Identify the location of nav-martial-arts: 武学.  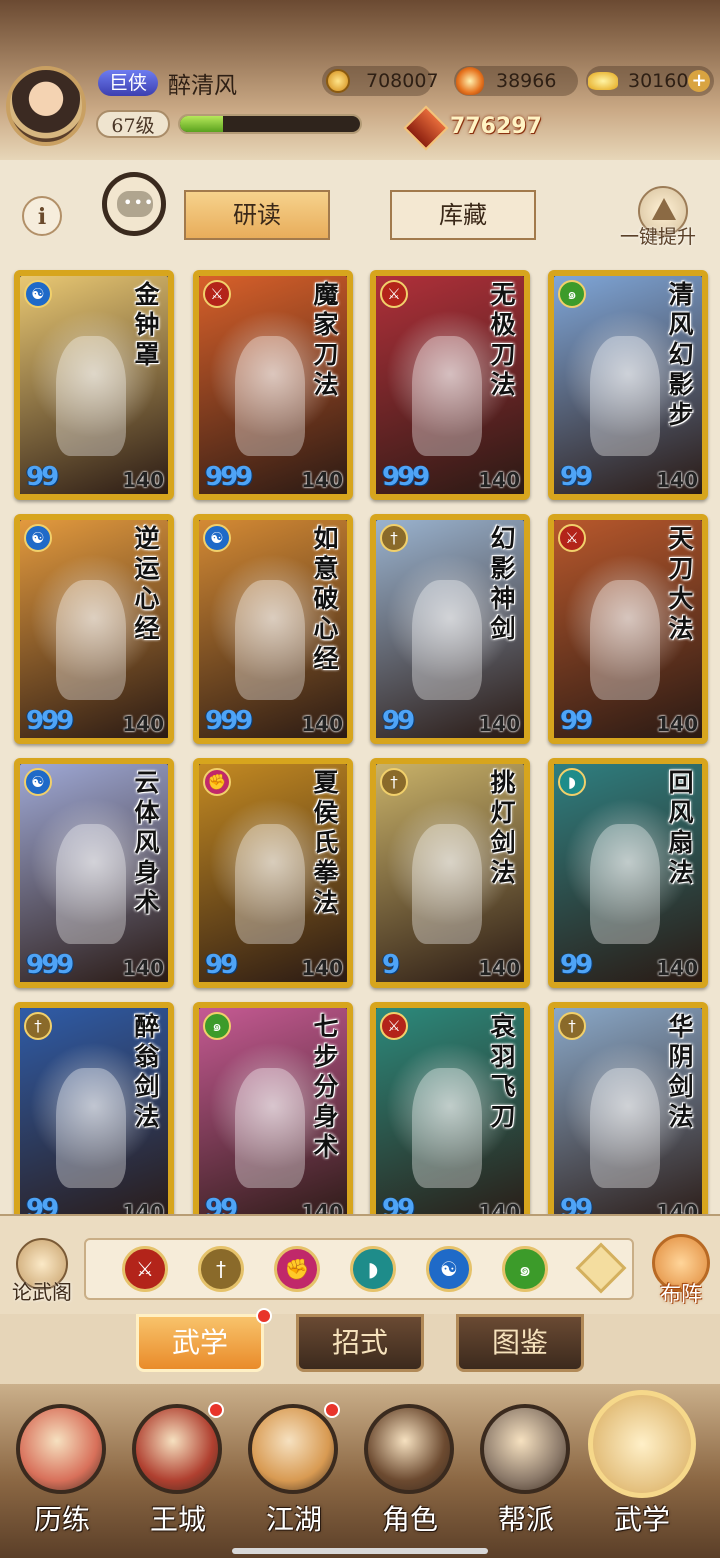
(642, 1470).